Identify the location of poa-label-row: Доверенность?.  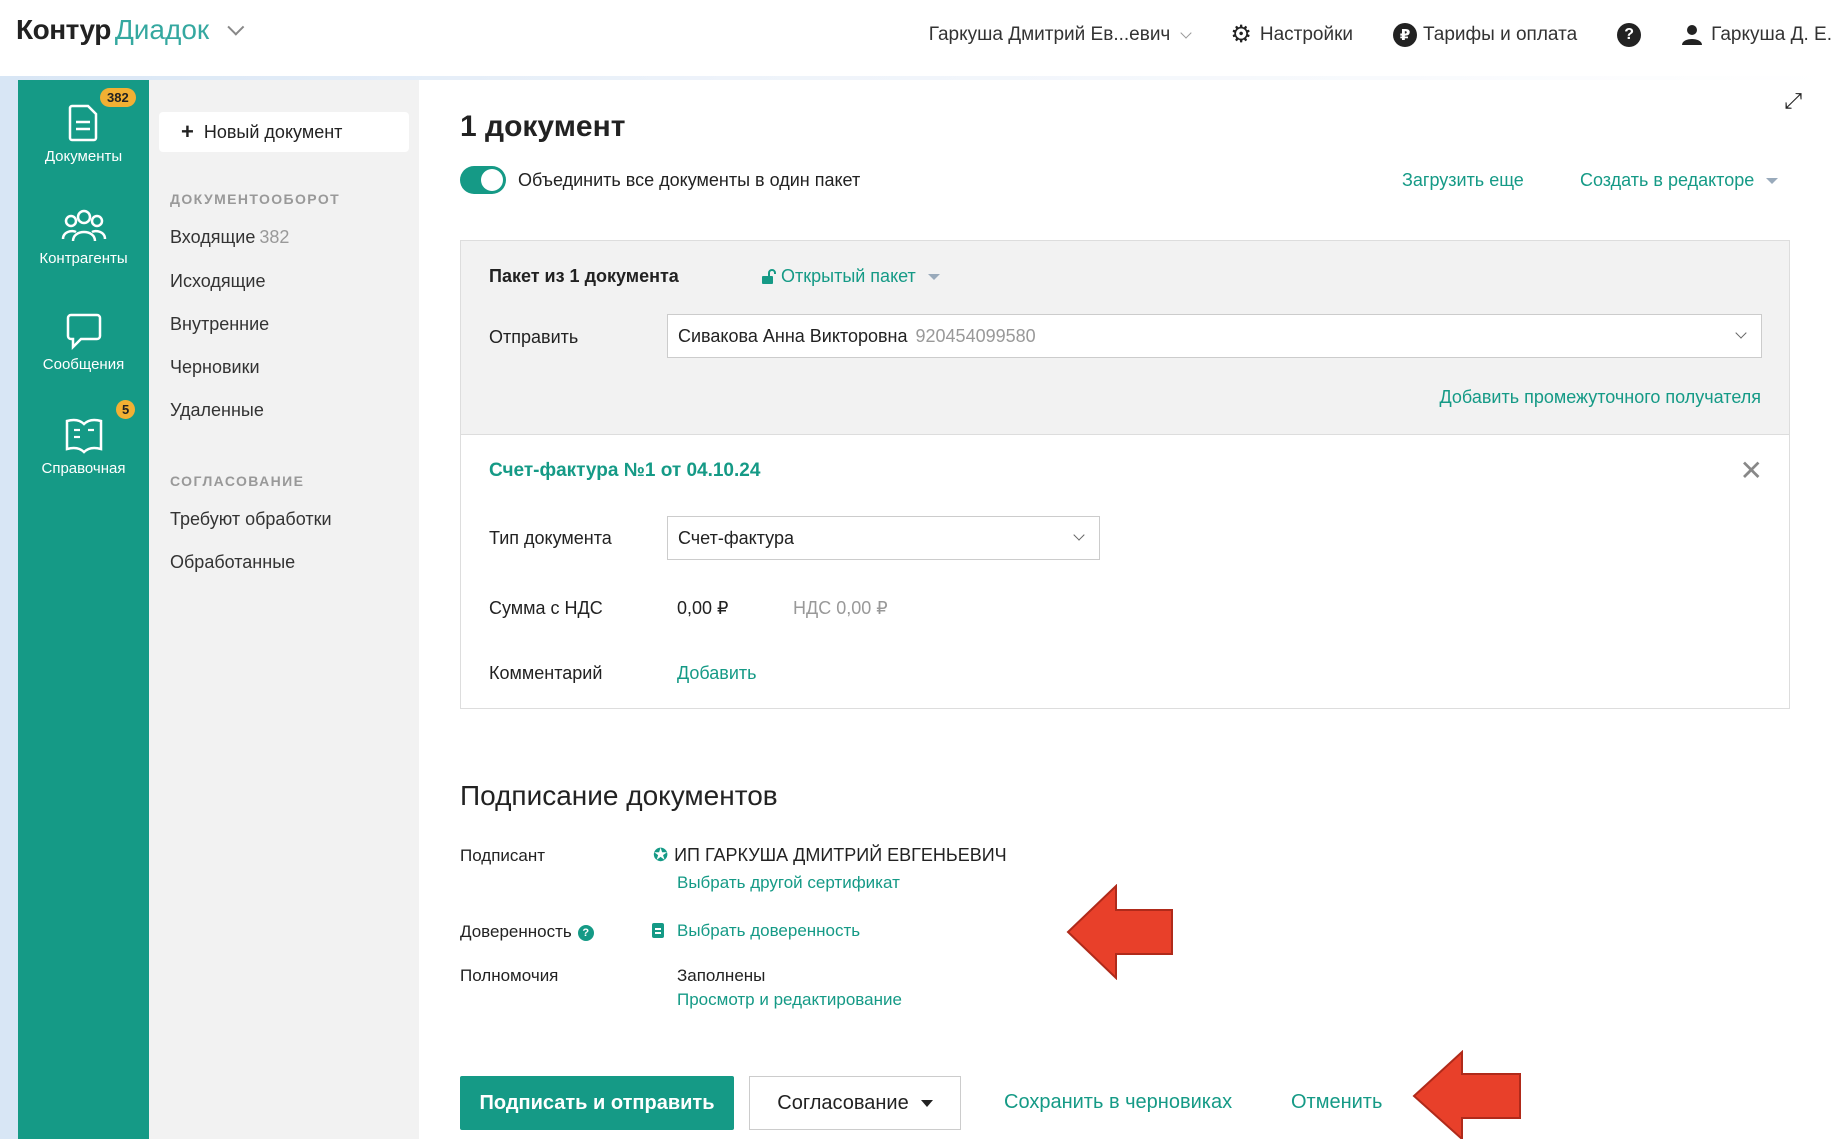
(527, 932).